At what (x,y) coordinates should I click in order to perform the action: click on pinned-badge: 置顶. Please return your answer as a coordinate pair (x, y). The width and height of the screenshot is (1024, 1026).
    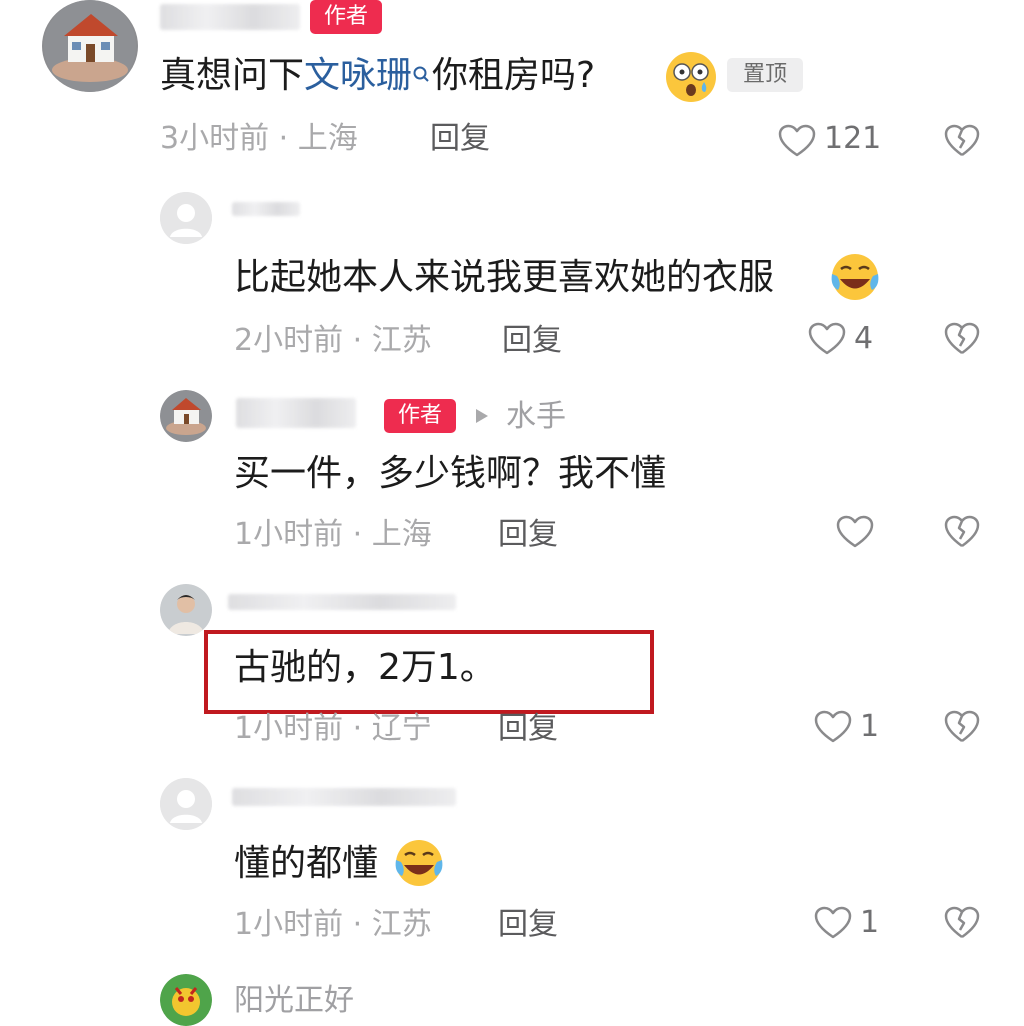
    Looking at the image, I should click on (765, 75).